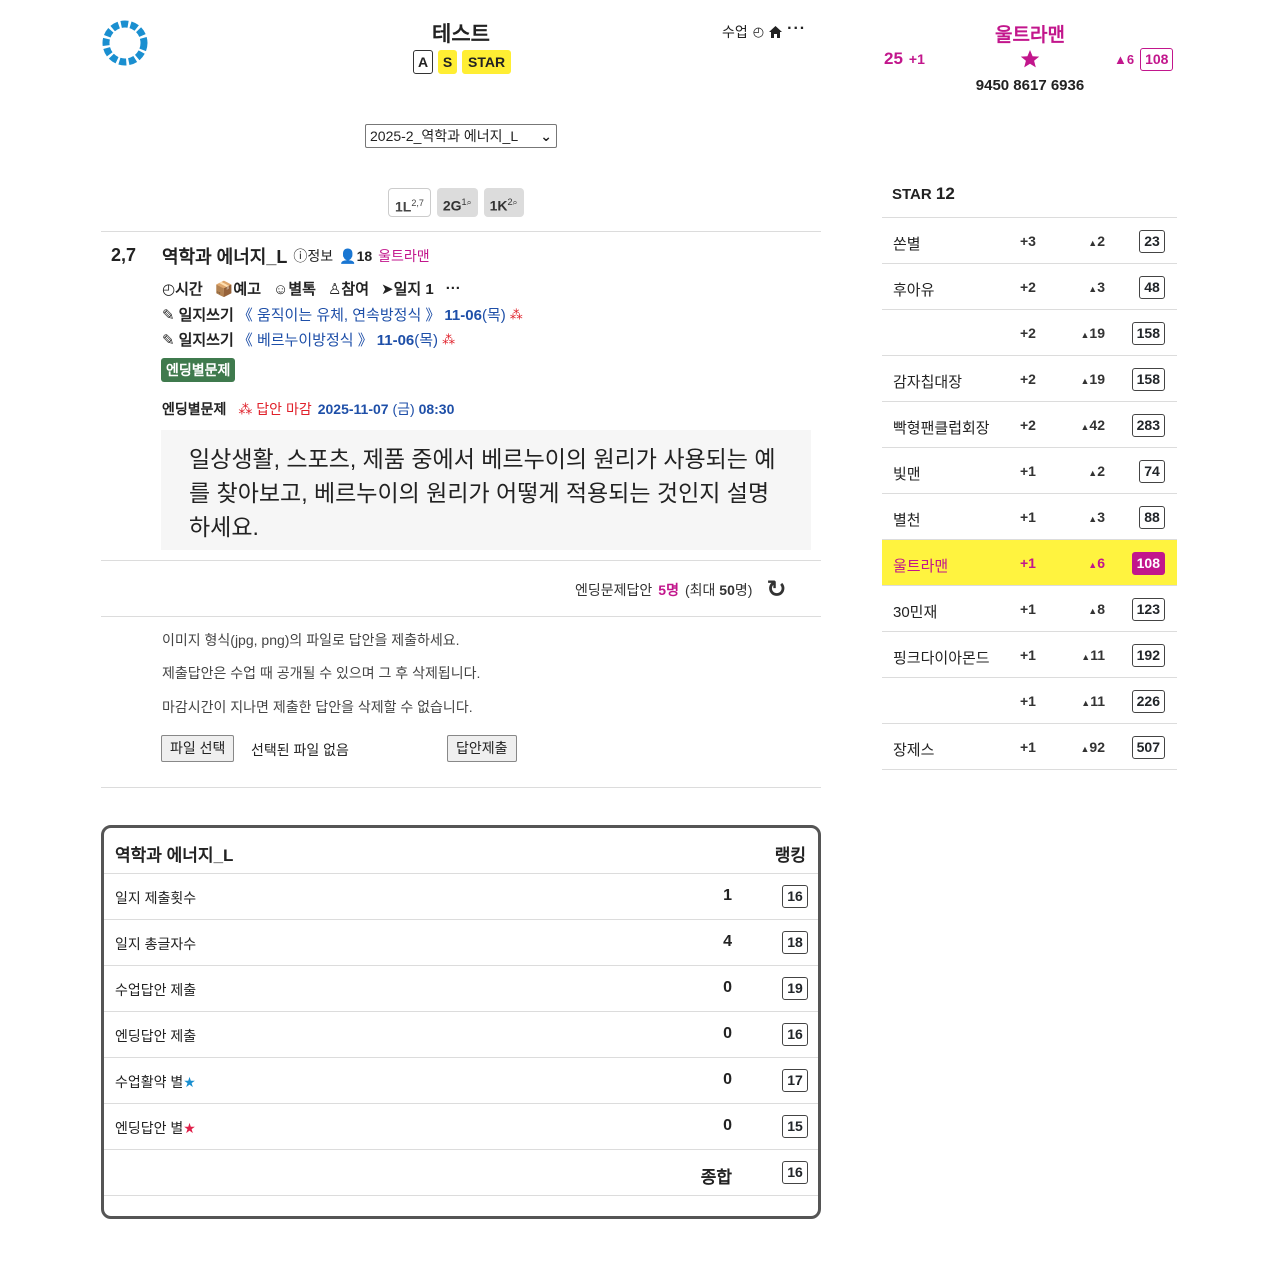 This screenshot has height=1262, width=1278. I want to click on star-icon, so click(1030, 59).